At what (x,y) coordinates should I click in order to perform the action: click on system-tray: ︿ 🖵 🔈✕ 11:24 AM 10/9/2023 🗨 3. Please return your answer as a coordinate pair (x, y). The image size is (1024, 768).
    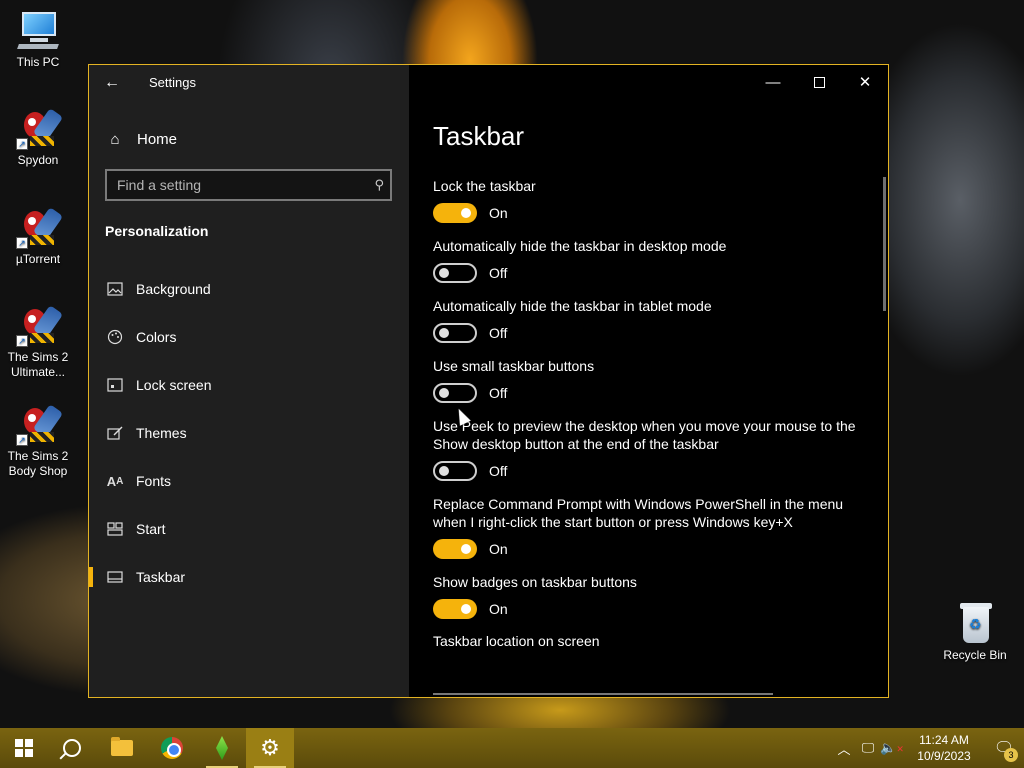
    Looking at the image, I should click on (928, 748).